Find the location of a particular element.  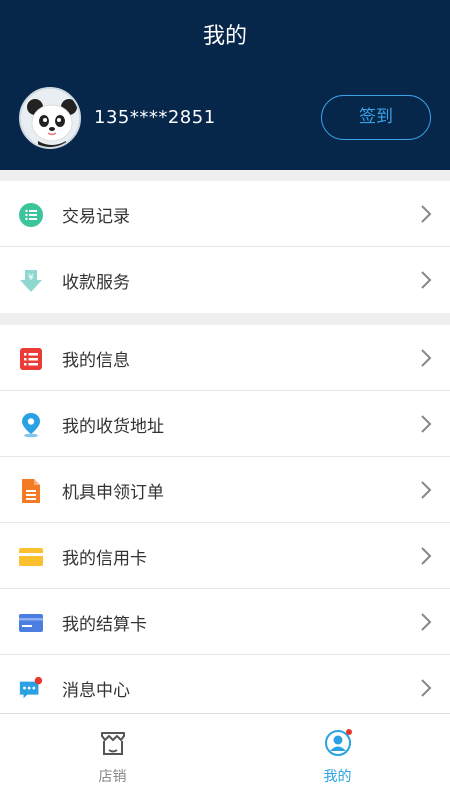

menu-item-label: 我的信用卡 is located at coordinates (104, 559).